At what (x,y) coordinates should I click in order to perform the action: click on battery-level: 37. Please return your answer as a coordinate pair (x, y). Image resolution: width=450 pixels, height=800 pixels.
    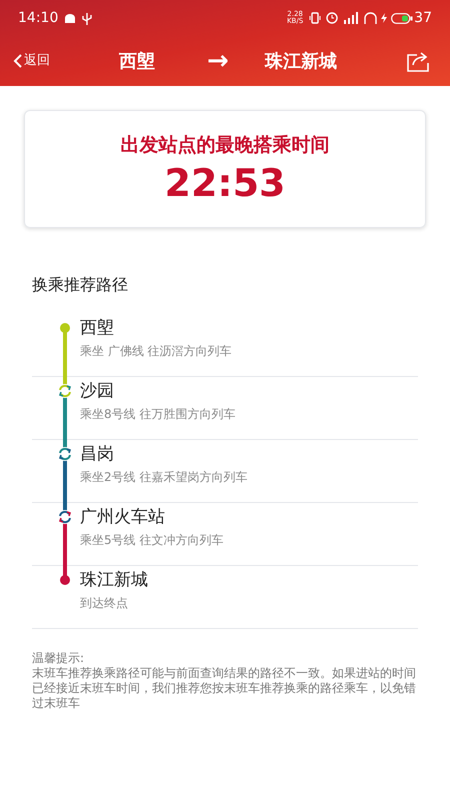
    Looking at the image, I should click on (423, 18).